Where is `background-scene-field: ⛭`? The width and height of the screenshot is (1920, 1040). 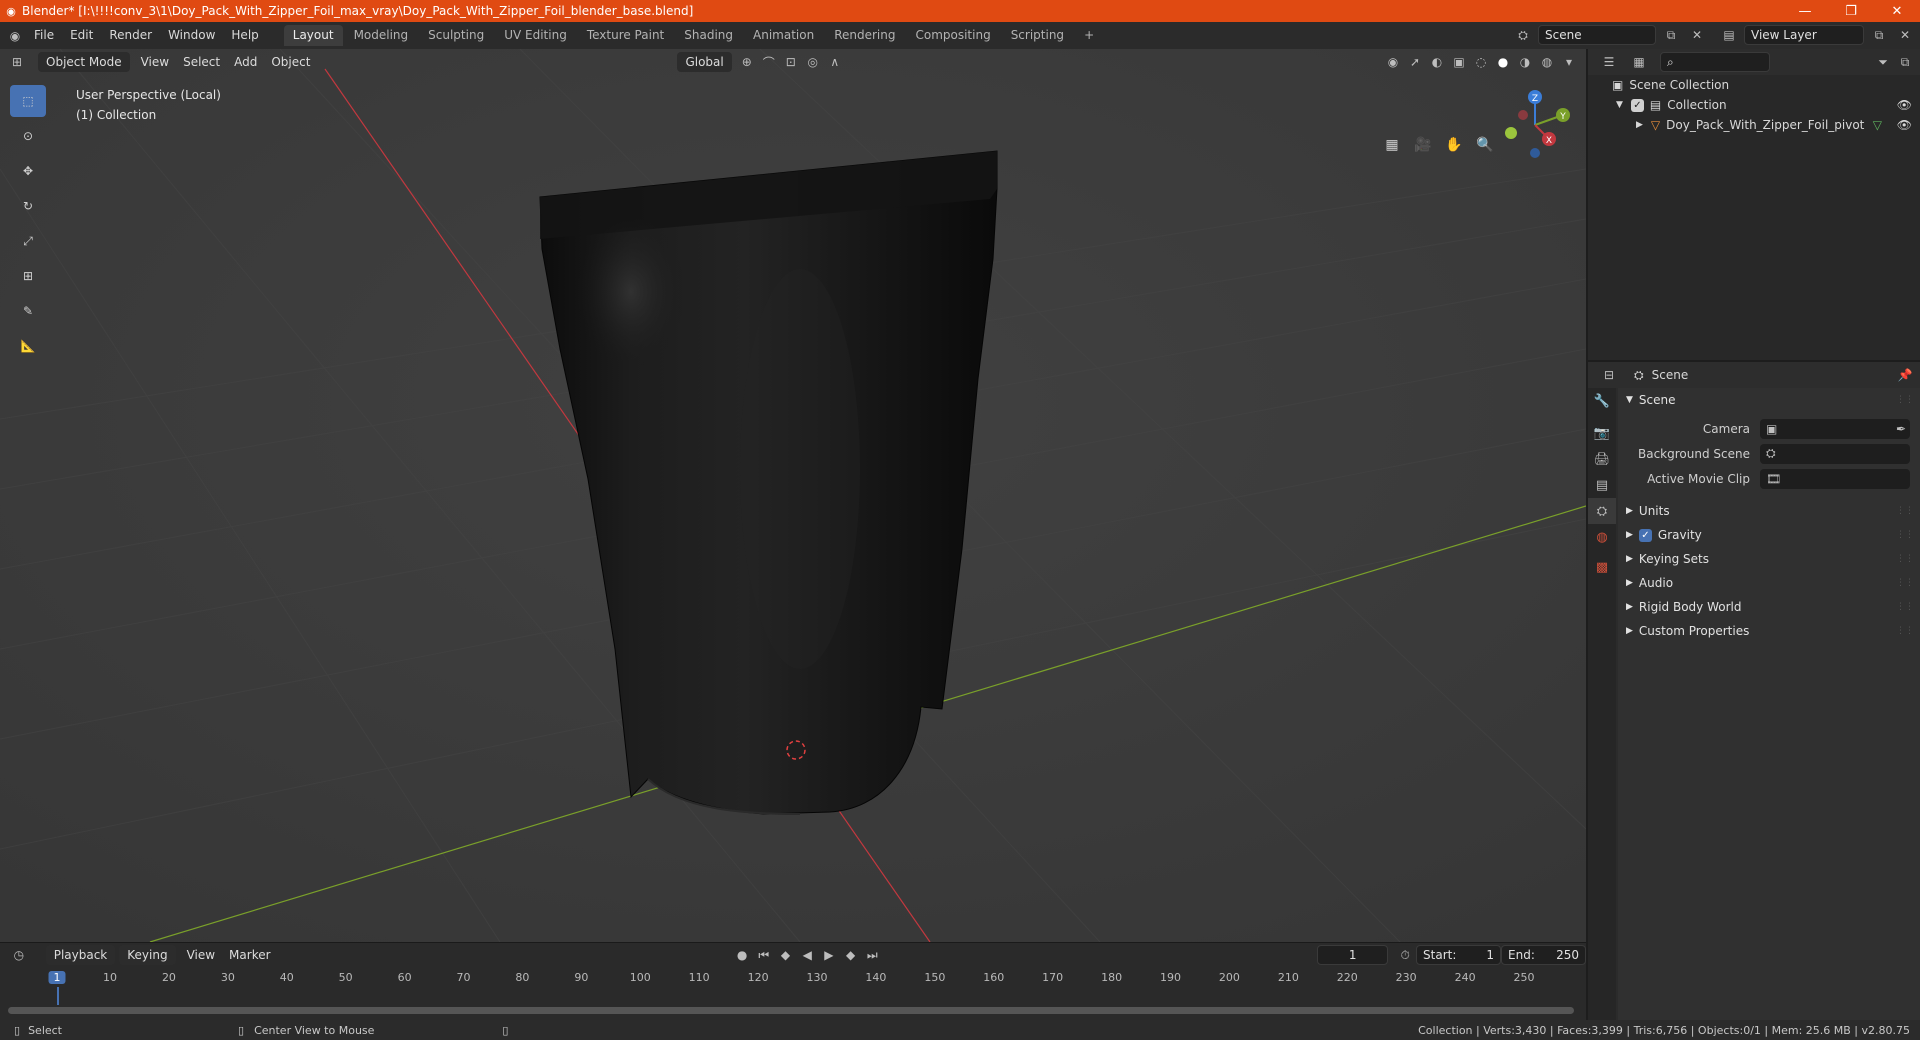 background-scene-field: ⛭ is located at coordinates (1835, 453).